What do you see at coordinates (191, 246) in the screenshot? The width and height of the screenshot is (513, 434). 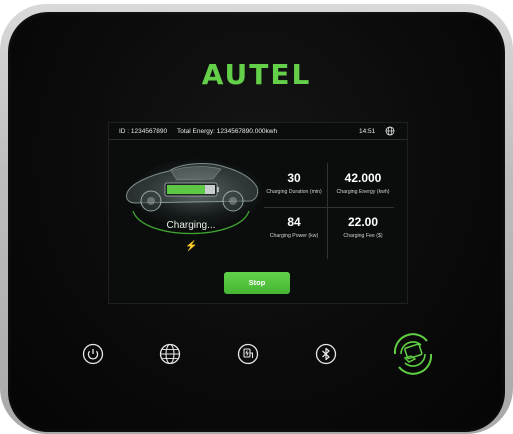 I see `lightning-icon: ⚡` at bounding box center [191, 246].